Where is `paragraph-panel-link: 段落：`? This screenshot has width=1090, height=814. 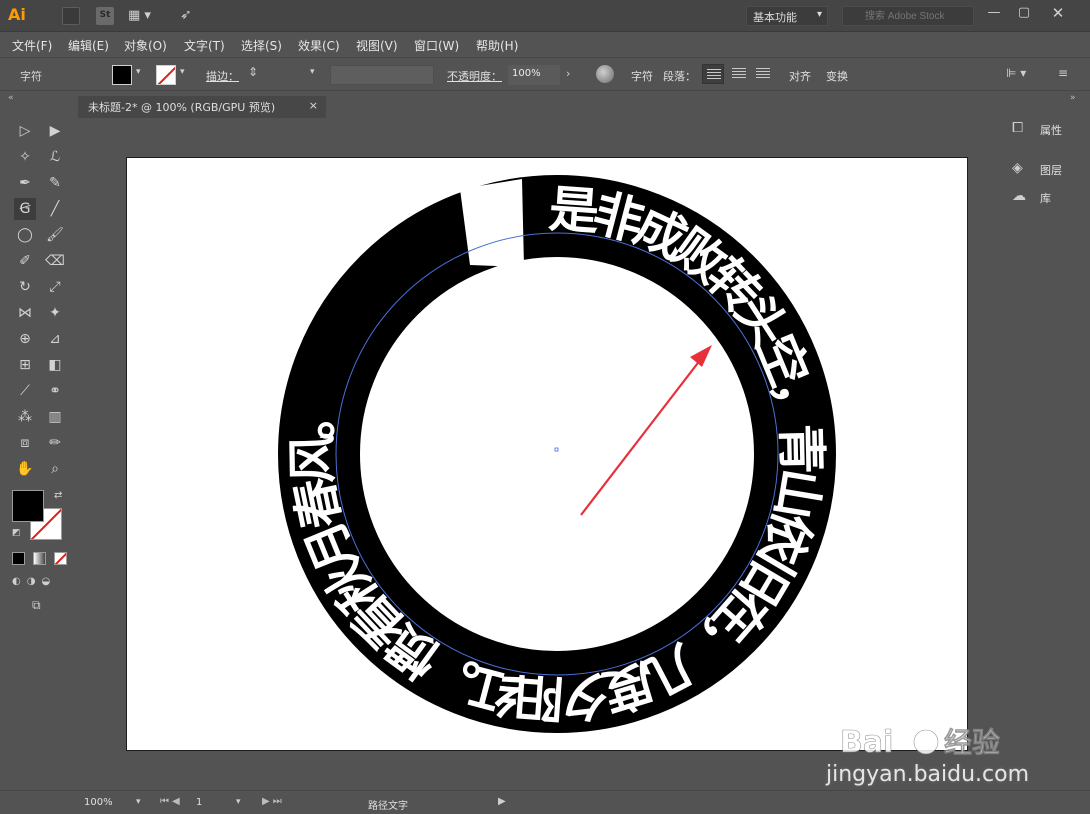 paragraph-panel-link: 段落： is located at coordinates (679, 76).